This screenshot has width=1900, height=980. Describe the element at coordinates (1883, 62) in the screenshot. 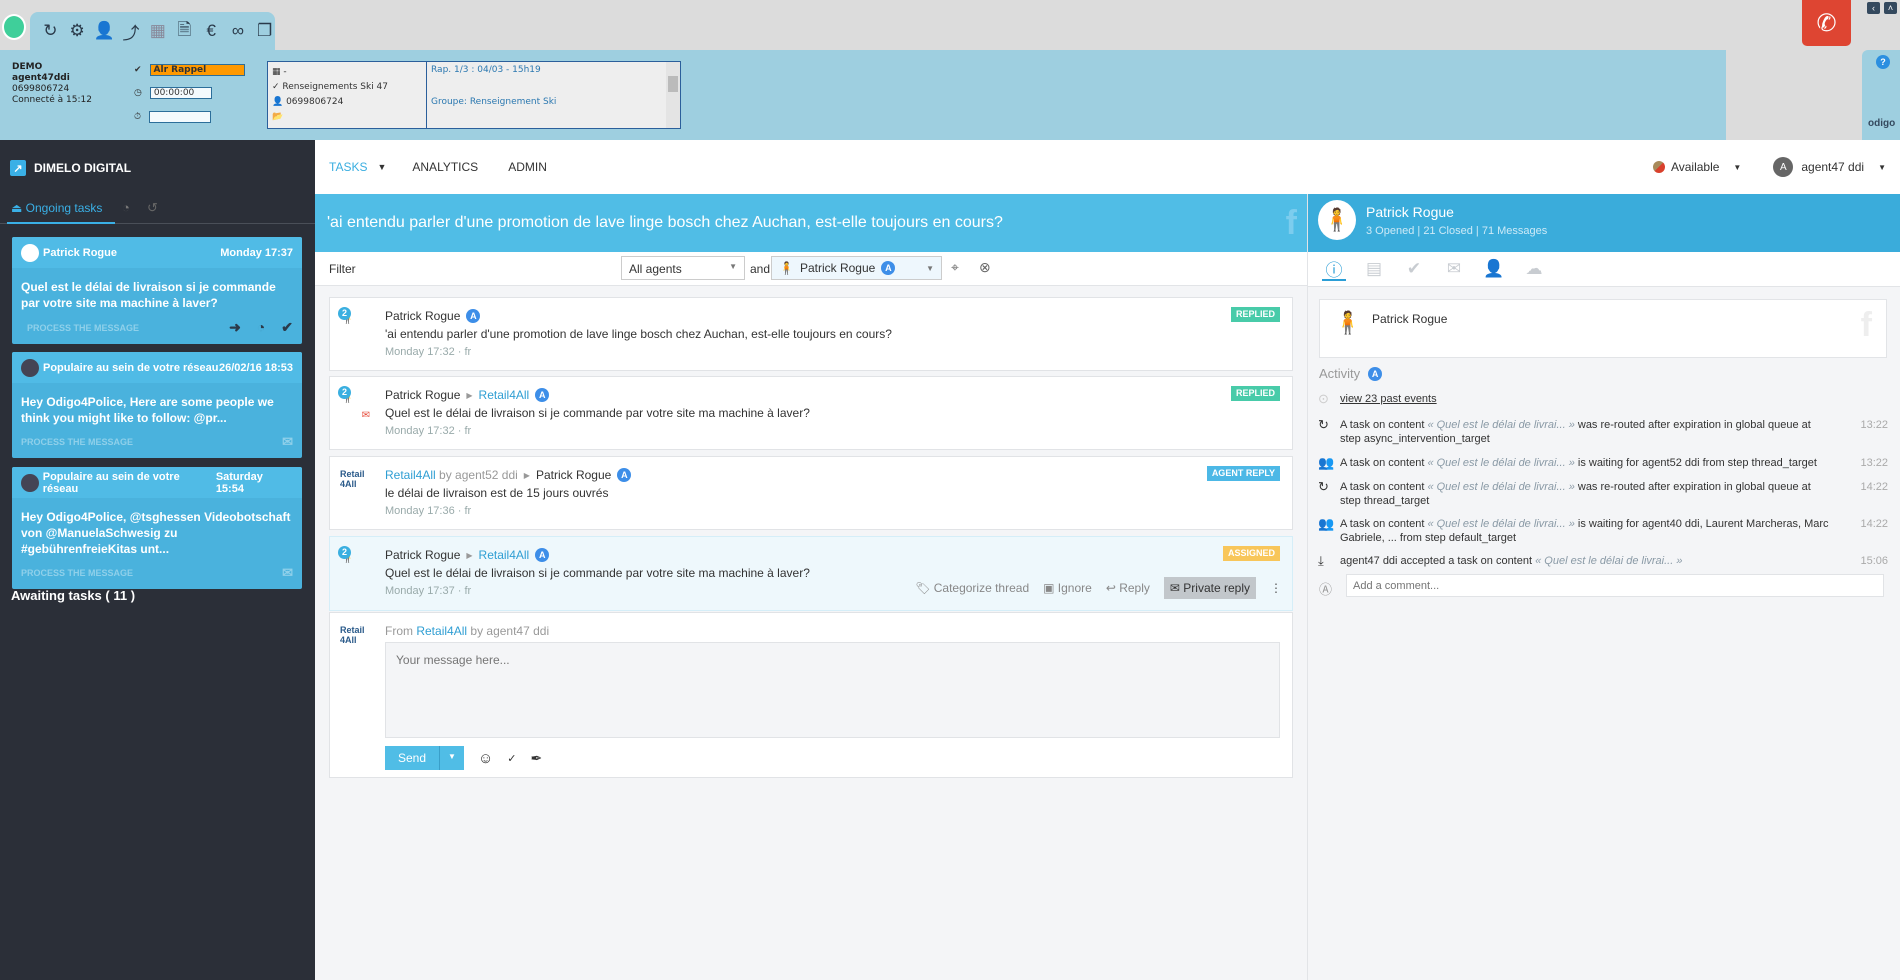

I see `help-icon: ?` at that location.